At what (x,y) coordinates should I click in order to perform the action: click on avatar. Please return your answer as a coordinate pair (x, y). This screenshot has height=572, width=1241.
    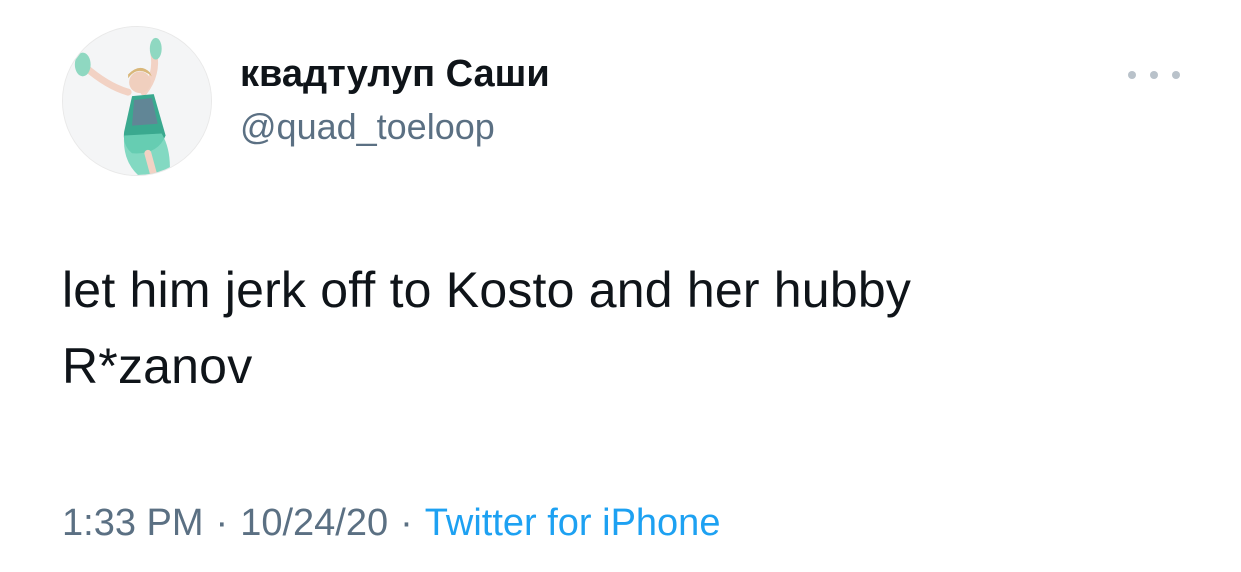
    Looking at the image, I should click on (137, 101).